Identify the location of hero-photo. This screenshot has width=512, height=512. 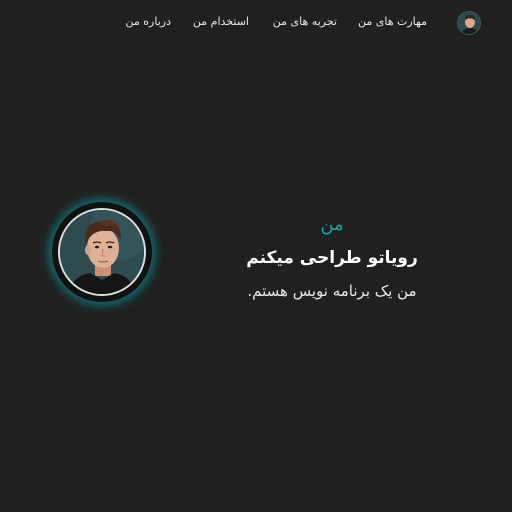
(102, 252).